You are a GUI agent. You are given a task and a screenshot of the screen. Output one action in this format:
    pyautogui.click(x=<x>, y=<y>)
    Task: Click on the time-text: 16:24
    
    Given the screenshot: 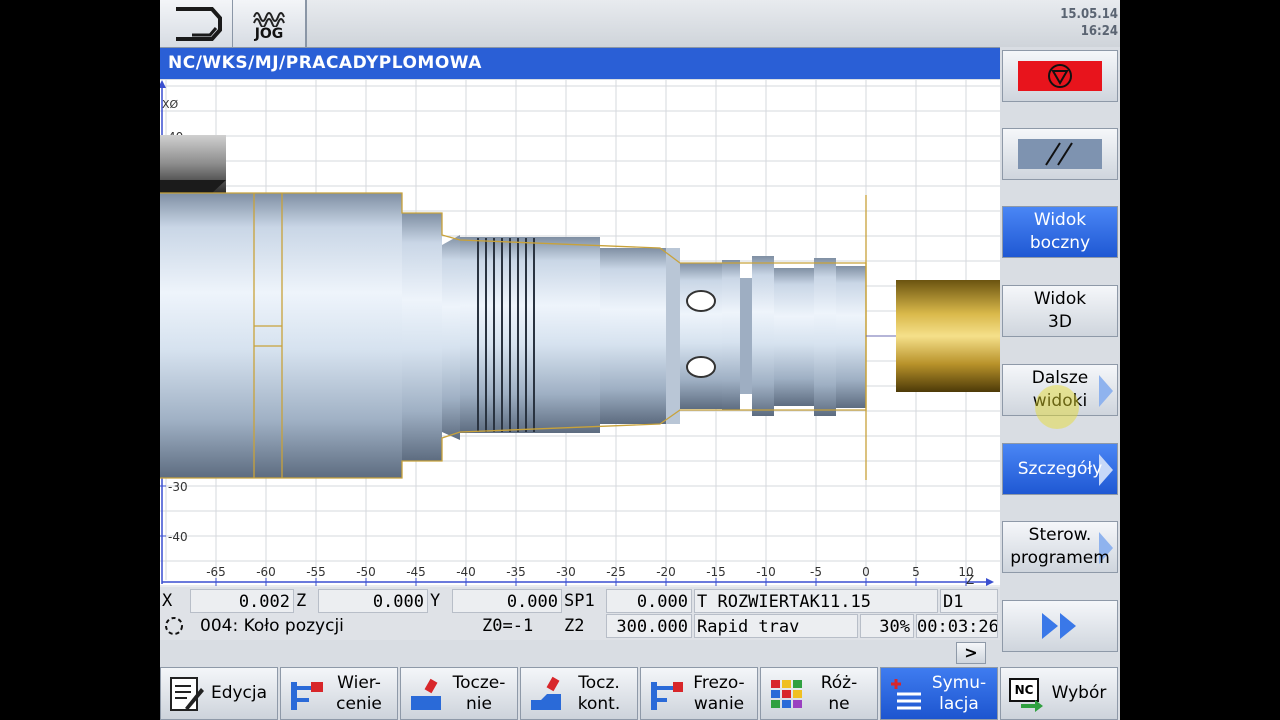 What is the action you would take?
    pyautogui.click(x=1099, y=31)
    